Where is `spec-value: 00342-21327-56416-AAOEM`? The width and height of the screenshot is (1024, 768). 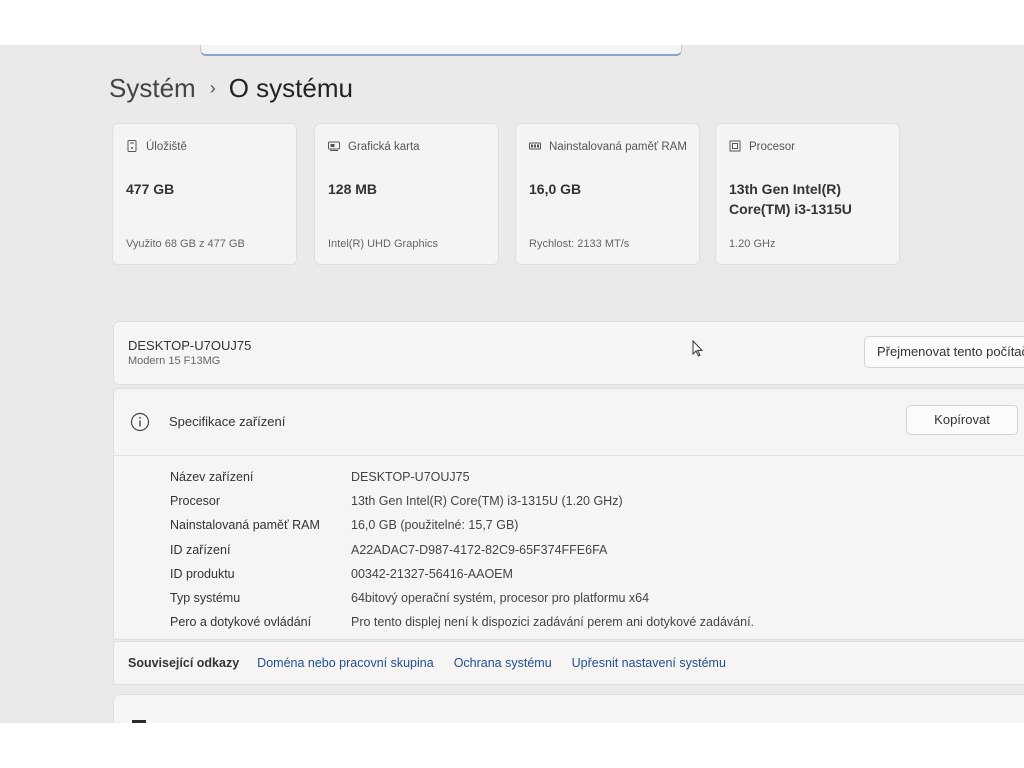
spec-value: 00342-21327-56416-AAOEM is located at coordinates (432, 574).